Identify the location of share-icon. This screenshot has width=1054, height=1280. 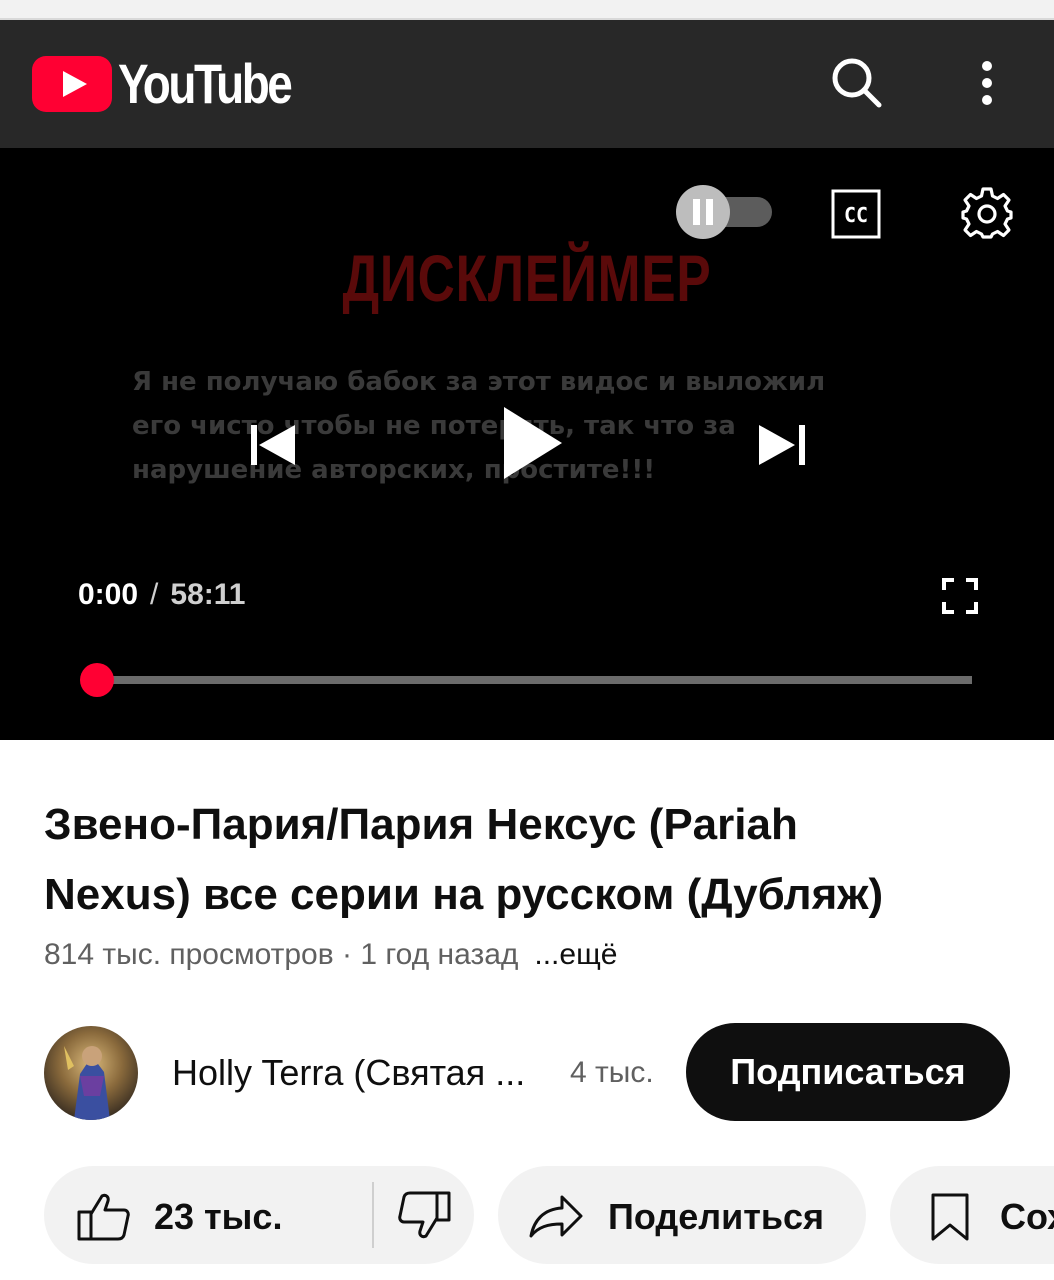
(556, 1216).